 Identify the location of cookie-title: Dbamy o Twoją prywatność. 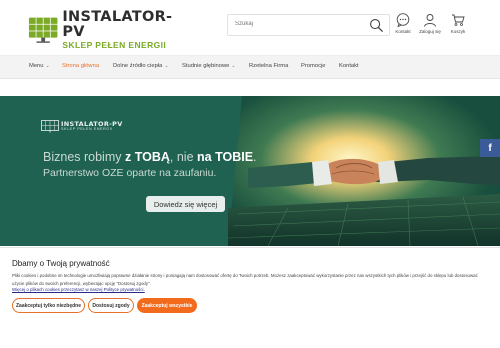
(61, 263).